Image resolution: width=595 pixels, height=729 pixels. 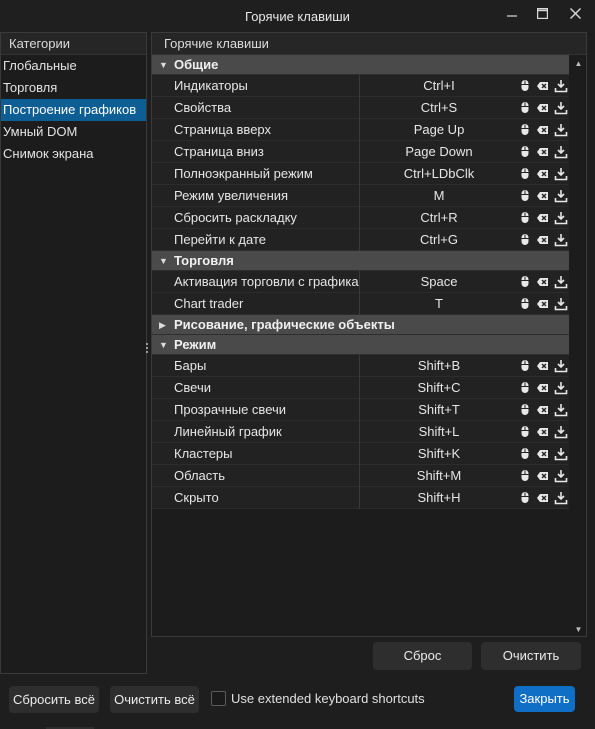 I want to click on sidebar-item: Построение графиков, so click(x=73, y=110).